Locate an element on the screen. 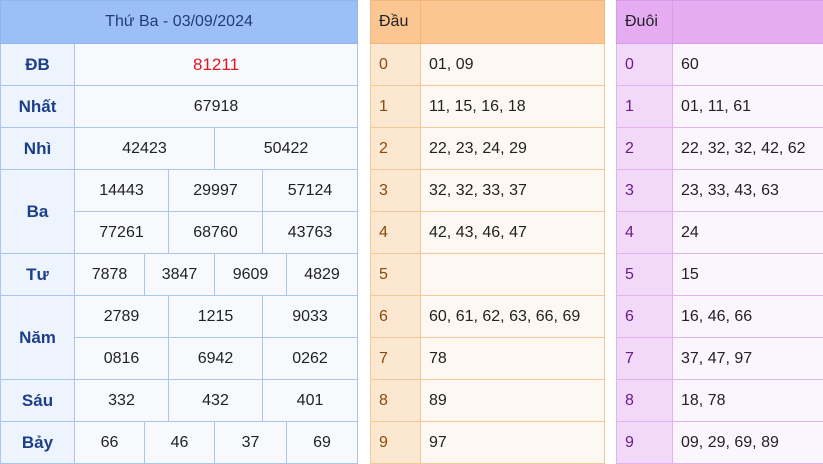 Image resolution: width=823 pixels, height=464 pixels. prize-value: 6942 is located at coordinates (215, 358).